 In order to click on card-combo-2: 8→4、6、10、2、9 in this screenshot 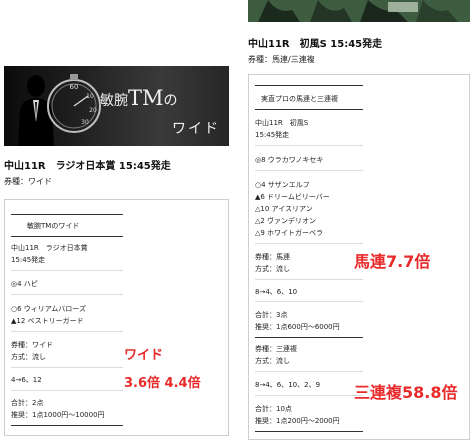, I will do `click(288, 385)`.